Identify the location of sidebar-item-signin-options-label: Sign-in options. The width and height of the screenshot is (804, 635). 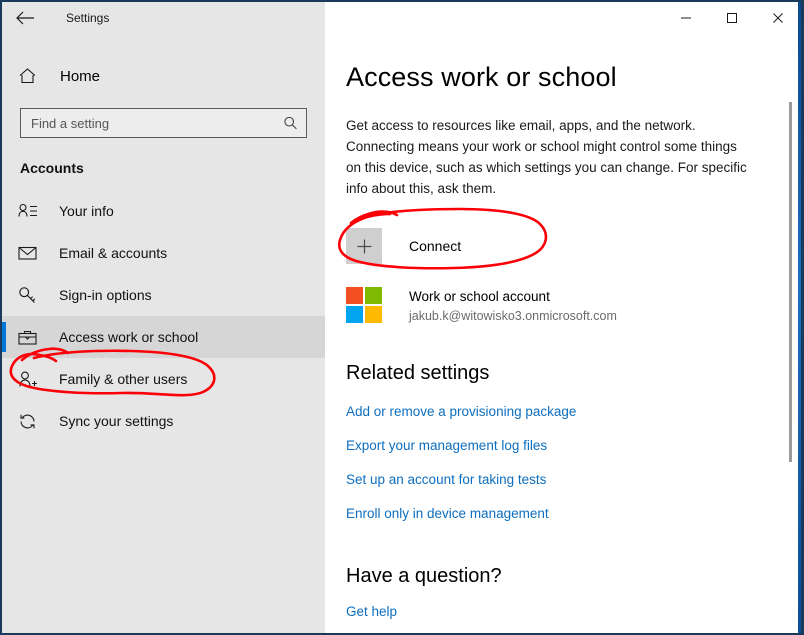
(105, 295).